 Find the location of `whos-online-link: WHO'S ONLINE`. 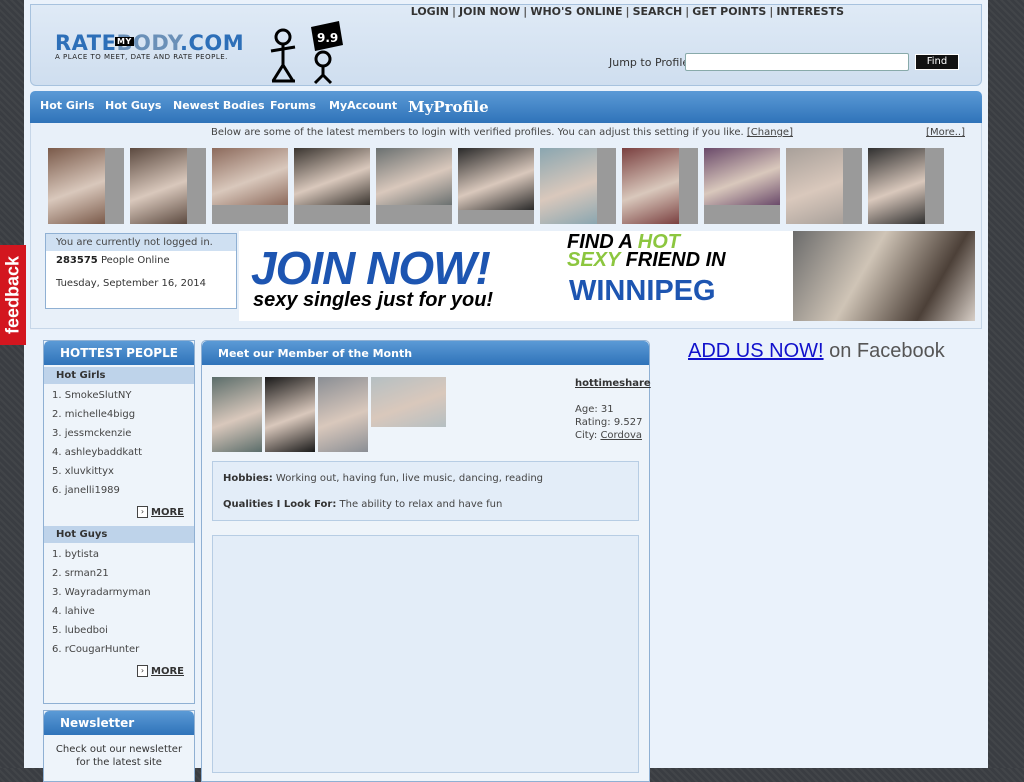

whos-online-link: WHO'S ONLINE is located at coordinates (576, 11).